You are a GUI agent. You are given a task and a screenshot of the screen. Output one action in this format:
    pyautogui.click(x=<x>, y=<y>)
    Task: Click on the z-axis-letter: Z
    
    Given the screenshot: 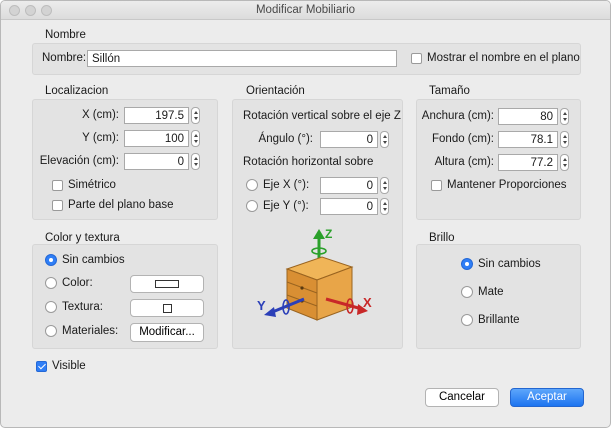 What is the action you would take?
    pyautogui.click(x=328, y=234)
    